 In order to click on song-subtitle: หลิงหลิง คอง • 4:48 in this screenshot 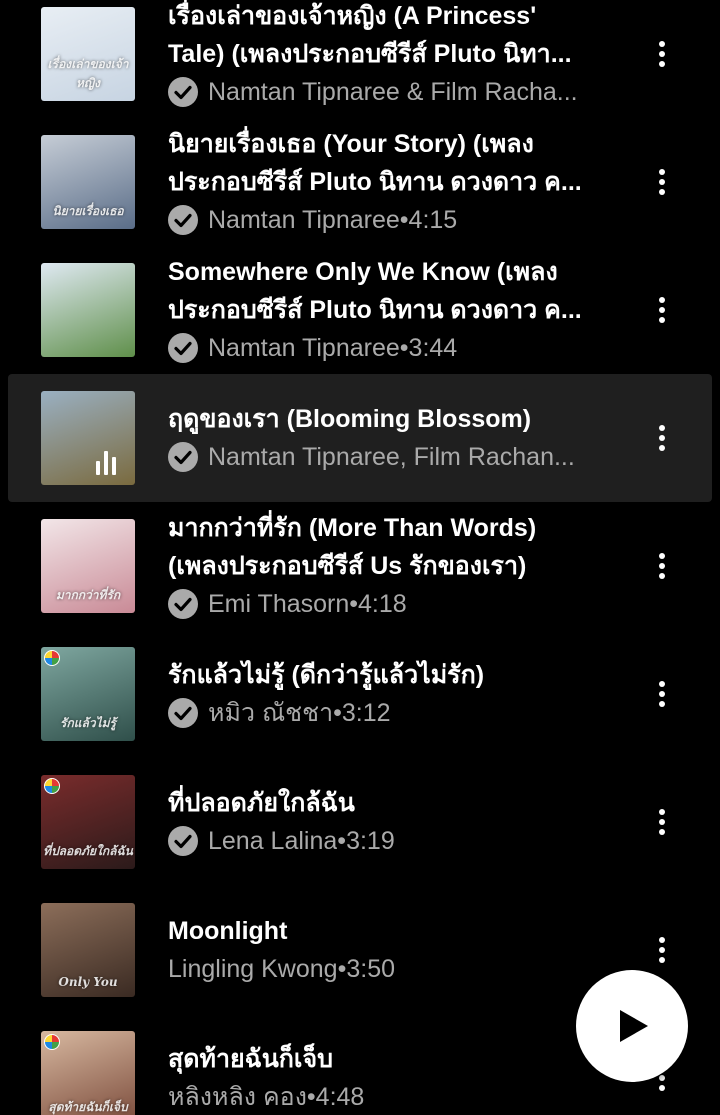, I will do `click(398, 1096)`.